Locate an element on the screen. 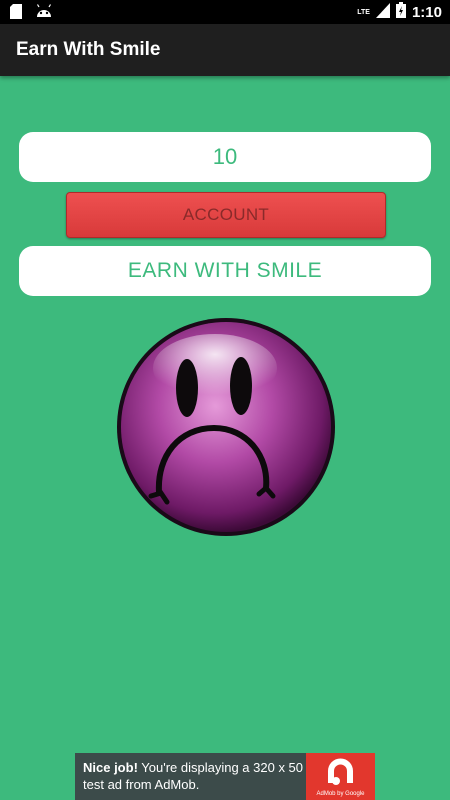  account-button: ACCOUNT is located at coordinates (226, 215).